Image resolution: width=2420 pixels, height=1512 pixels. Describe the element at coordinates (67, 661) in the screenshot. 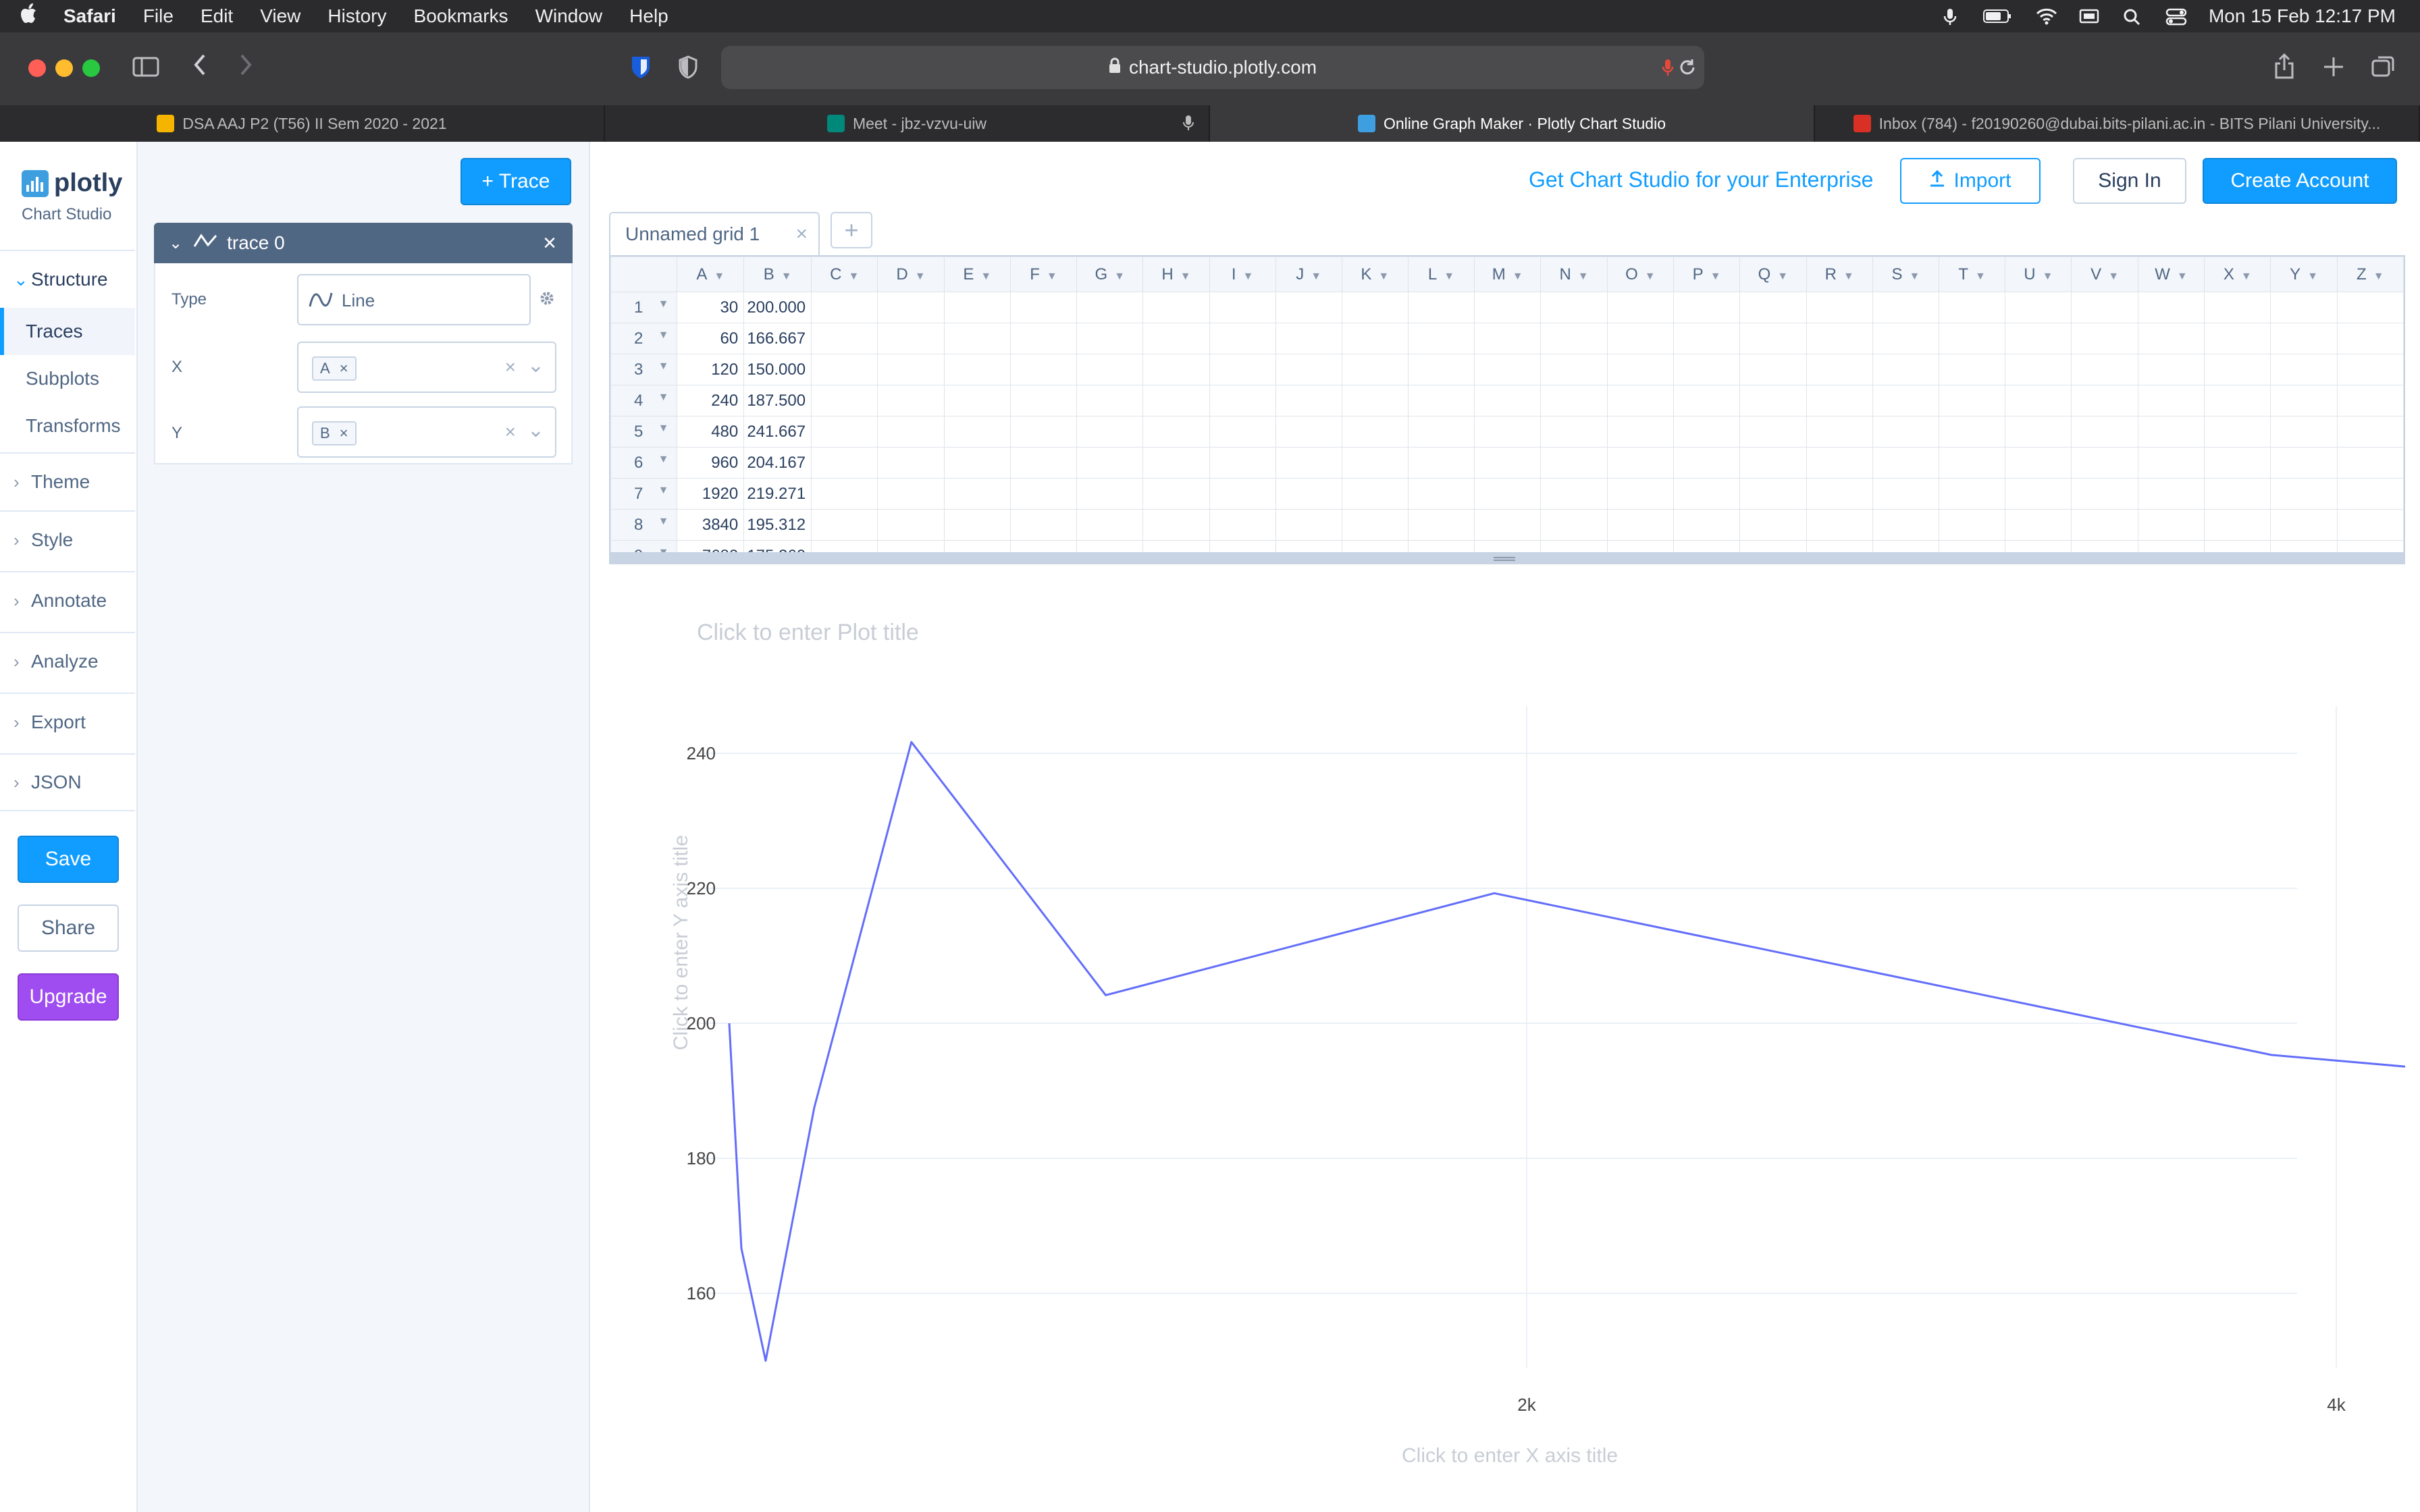

I see `nav-analyze: › Analyze` at that location.